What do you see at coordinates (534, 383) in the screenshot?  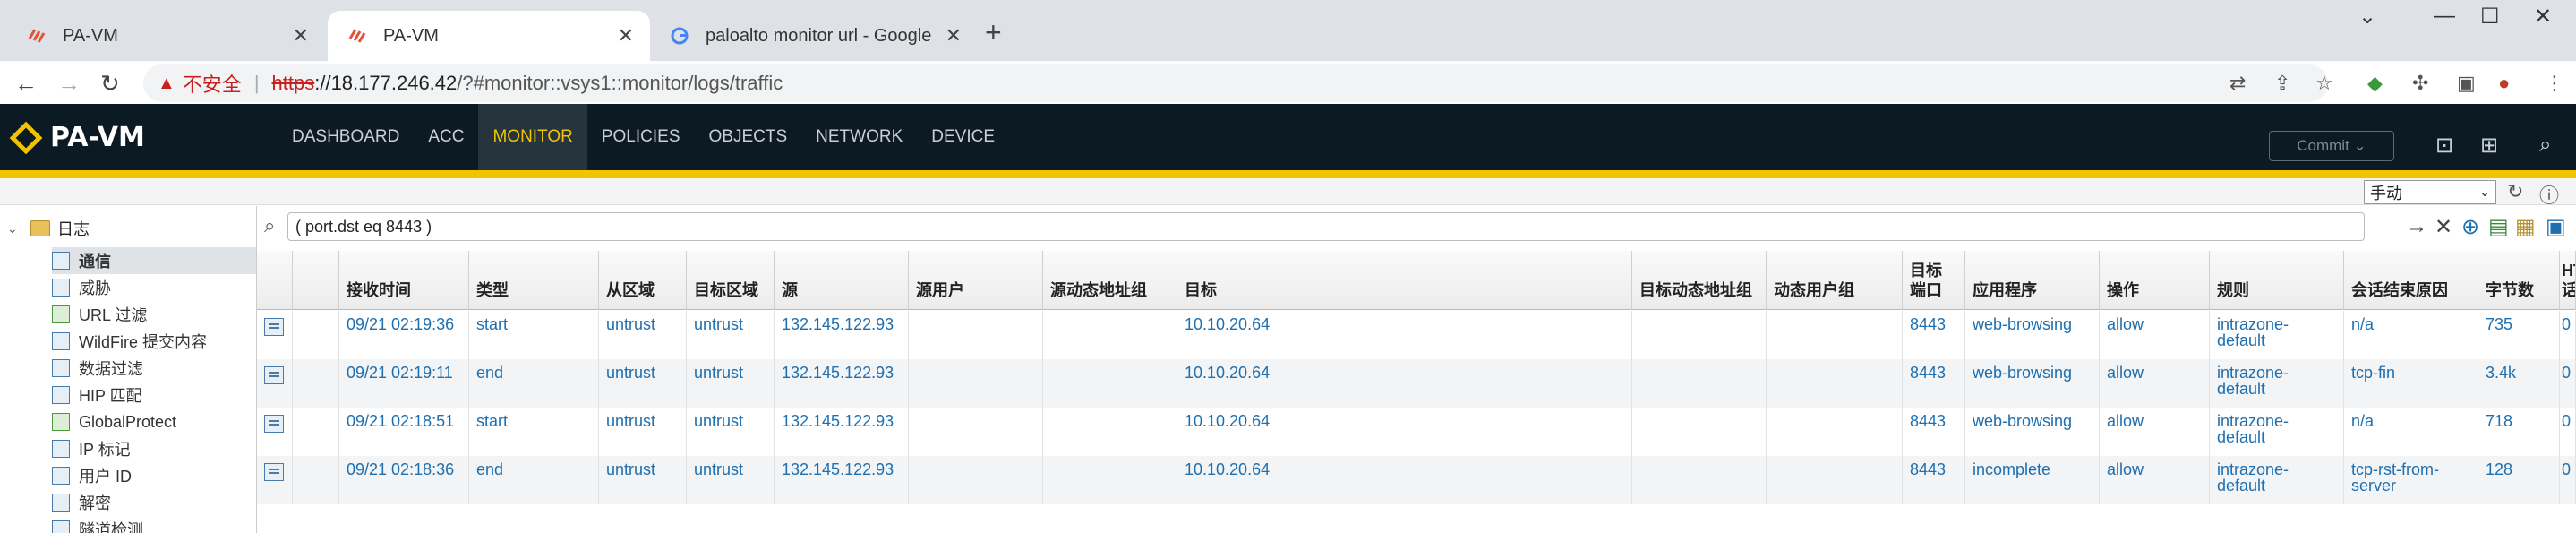 I see `cell-type: end` at bounding box center [534, 383].